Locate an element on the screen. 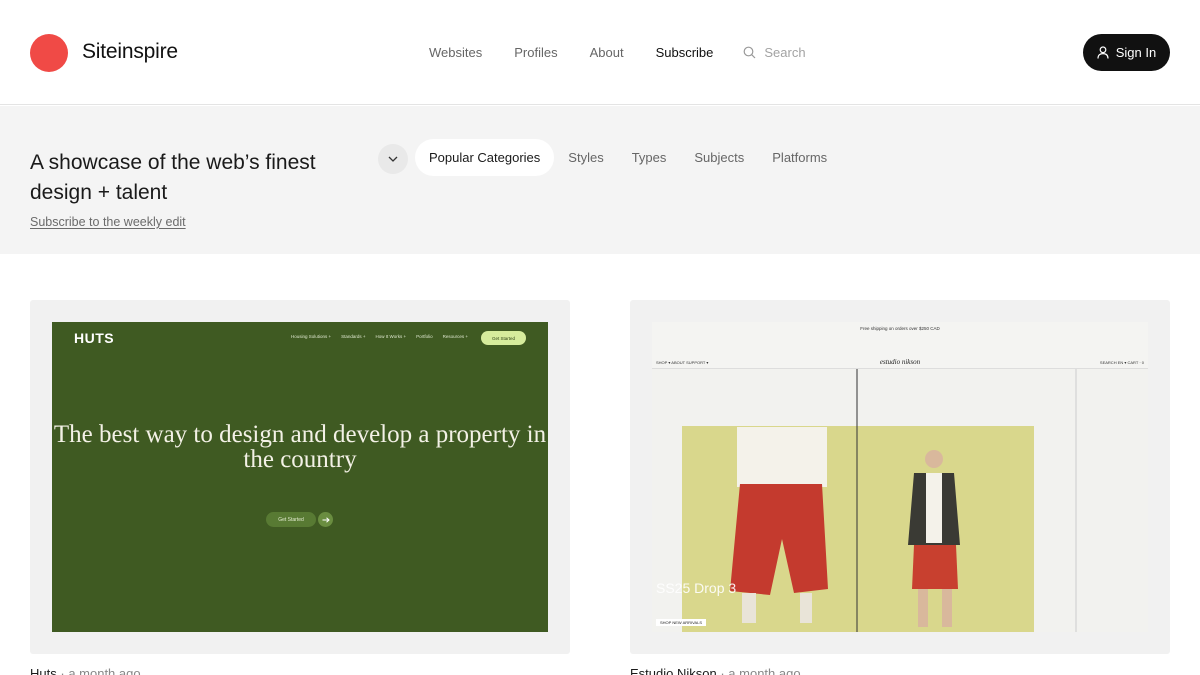 Image resolution: width=1200 pixels, height=675 pixels. subscribe-weekly-link: Subscribe to the weekly edit is located at coordinates (108, 222).